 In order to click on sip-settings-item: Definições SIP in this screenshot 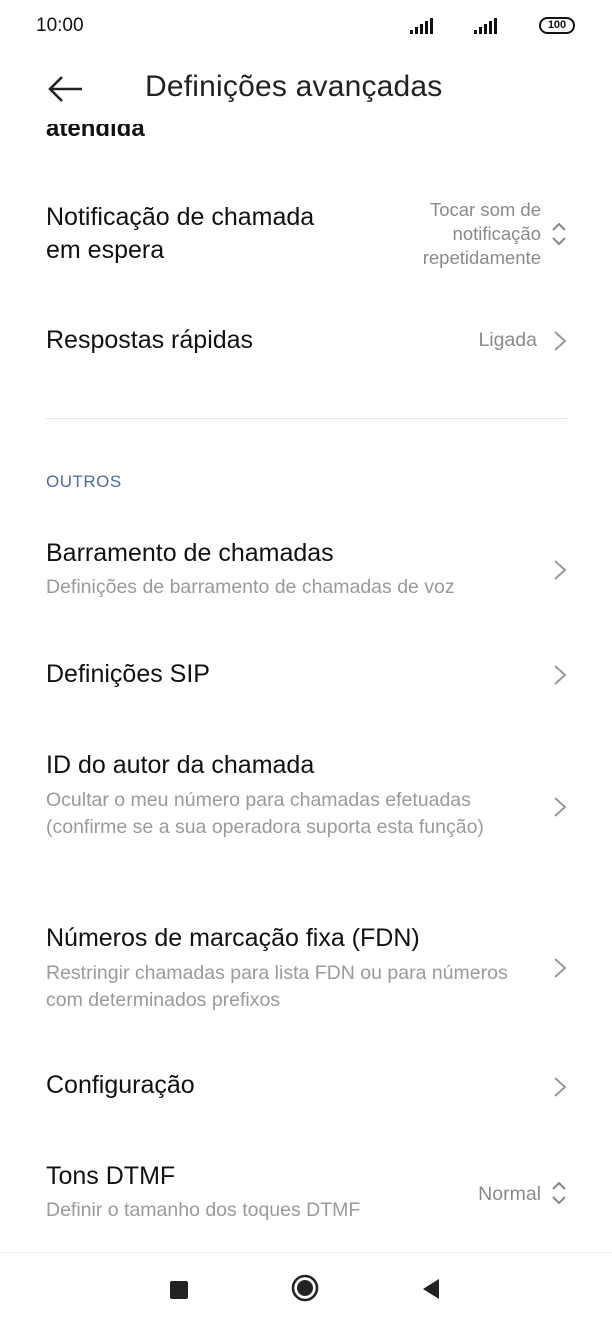, I will do `click(306, 676)`.